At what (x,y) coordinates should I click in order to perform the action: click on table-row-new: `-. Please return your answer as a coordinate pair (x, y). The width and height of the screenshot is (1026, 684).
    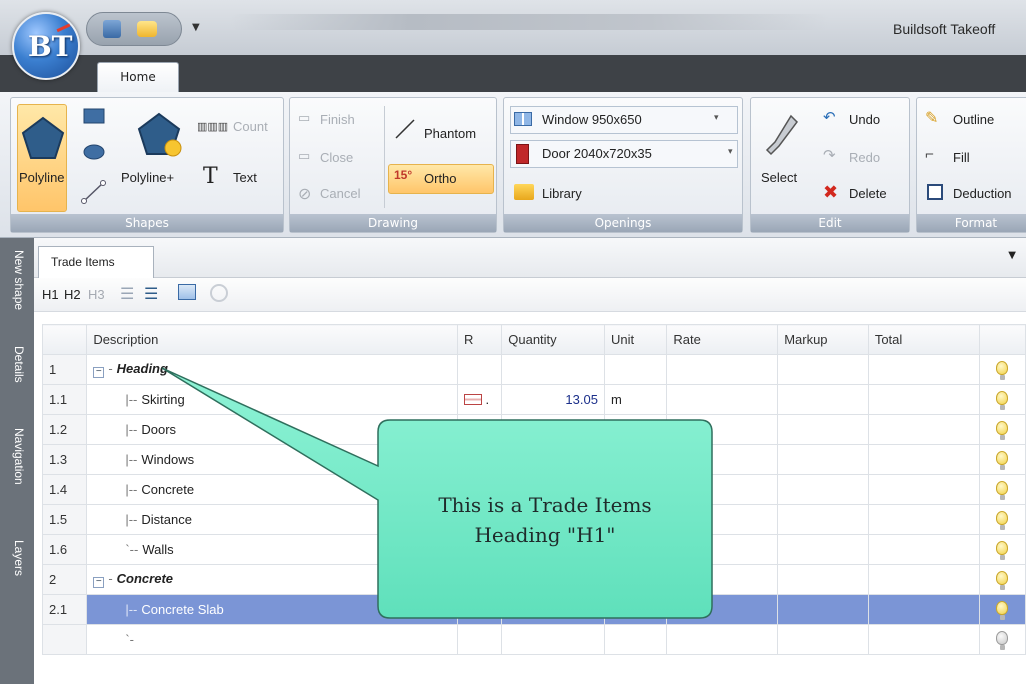
    Looking at the image, I should click on (533, 639).